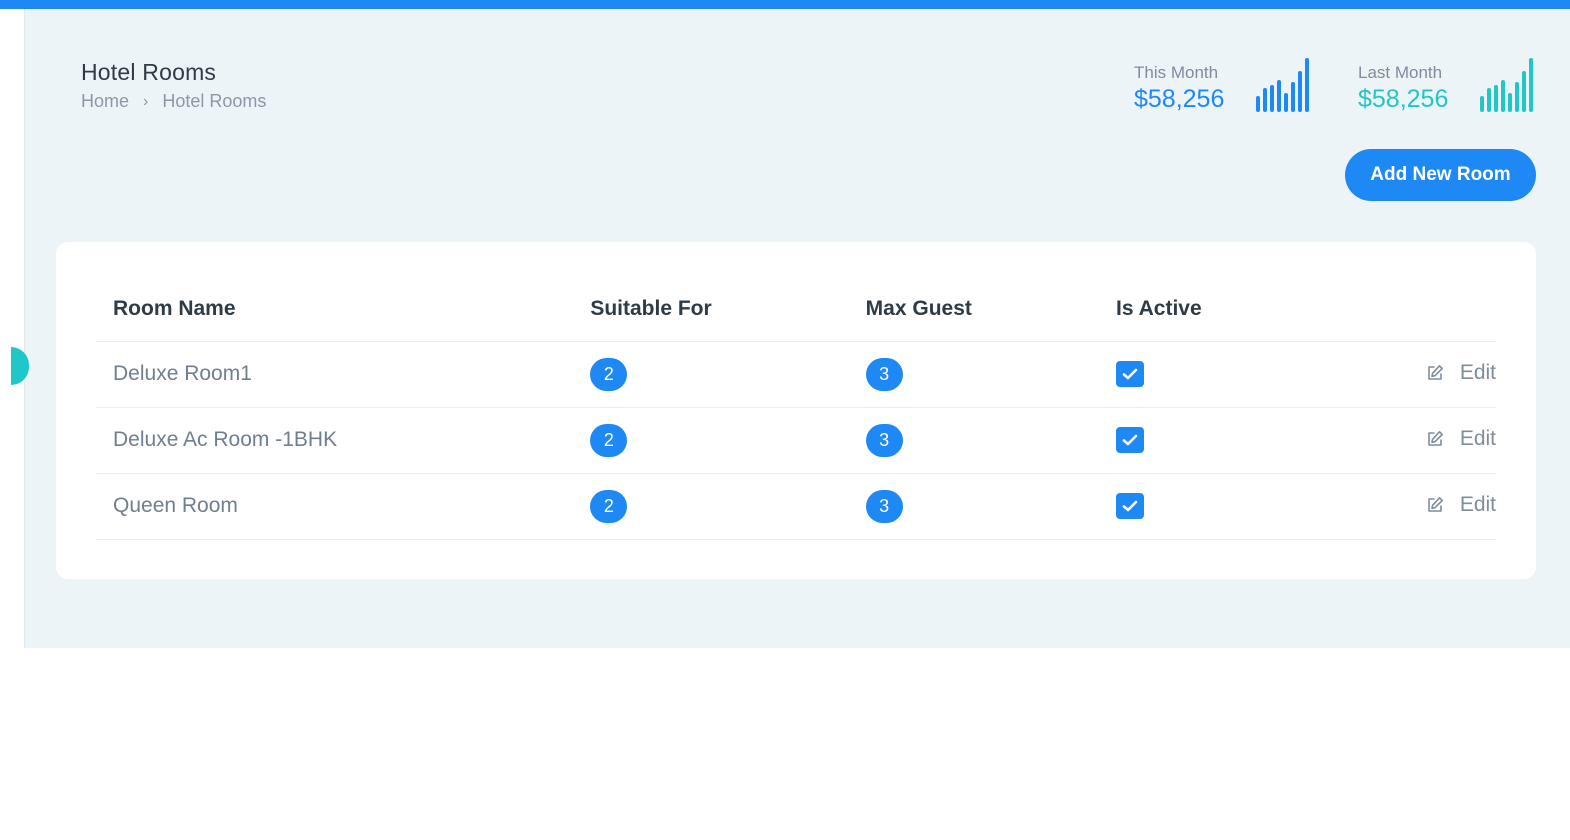 This screenshot has height=840, width=1570. What do you see at coordinates (335, 310) in the screenshot?
I see `header-room-name: Room Name` at bounding box center [335, 310].